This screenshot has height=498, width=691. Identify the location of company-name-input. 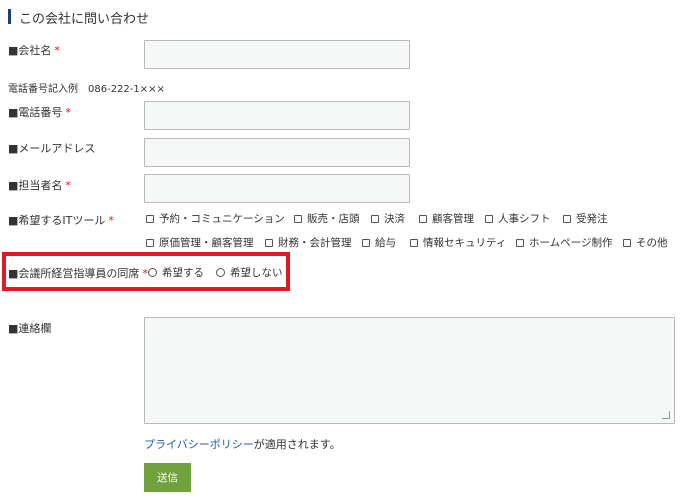
(277, 54).